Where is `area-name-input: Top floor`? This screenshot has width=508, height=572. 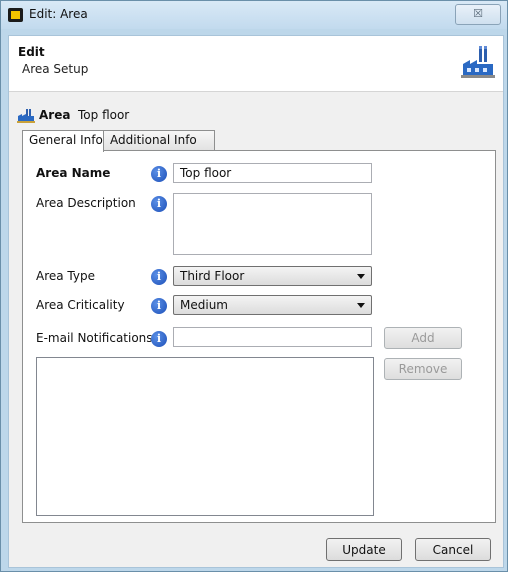
area-name-input: Top floor is located at coordinates (272, 173).